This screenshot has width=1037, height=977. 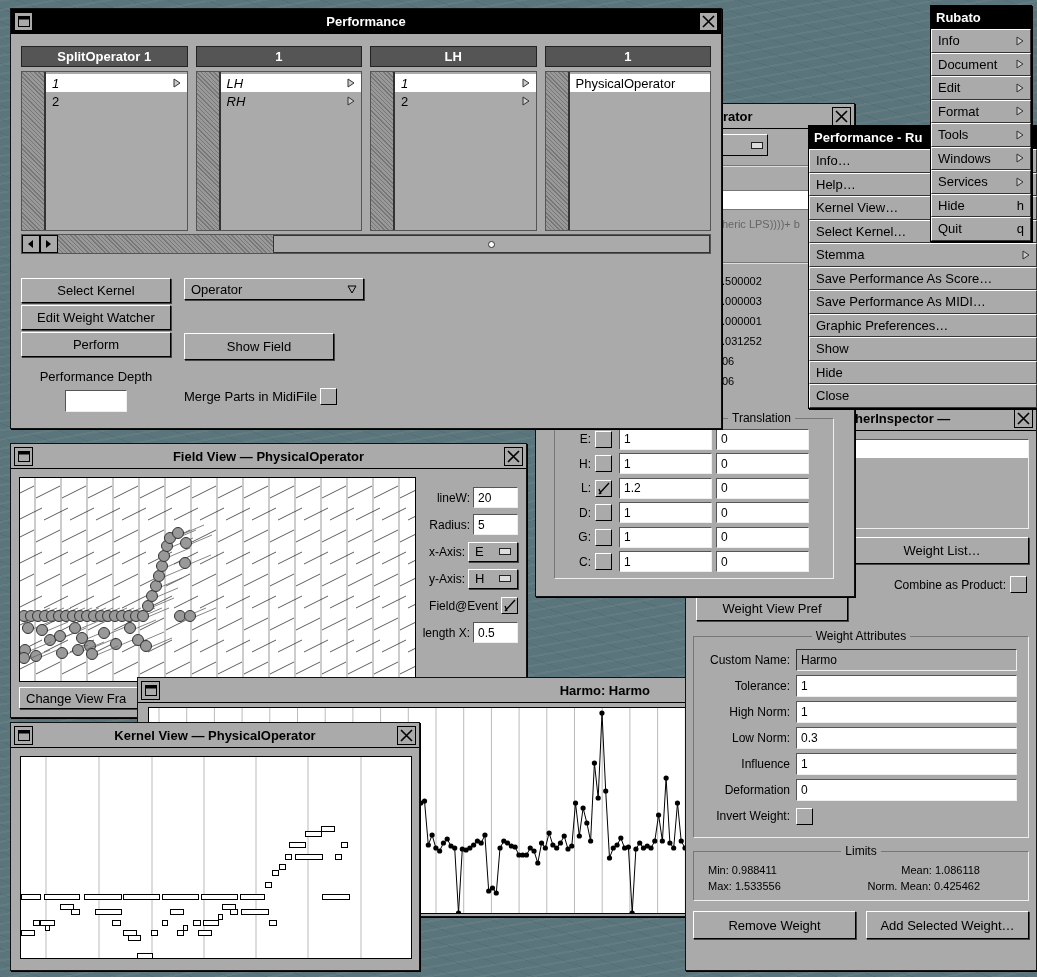 I want to click on list-item: RH, so click(x=290, y=101).